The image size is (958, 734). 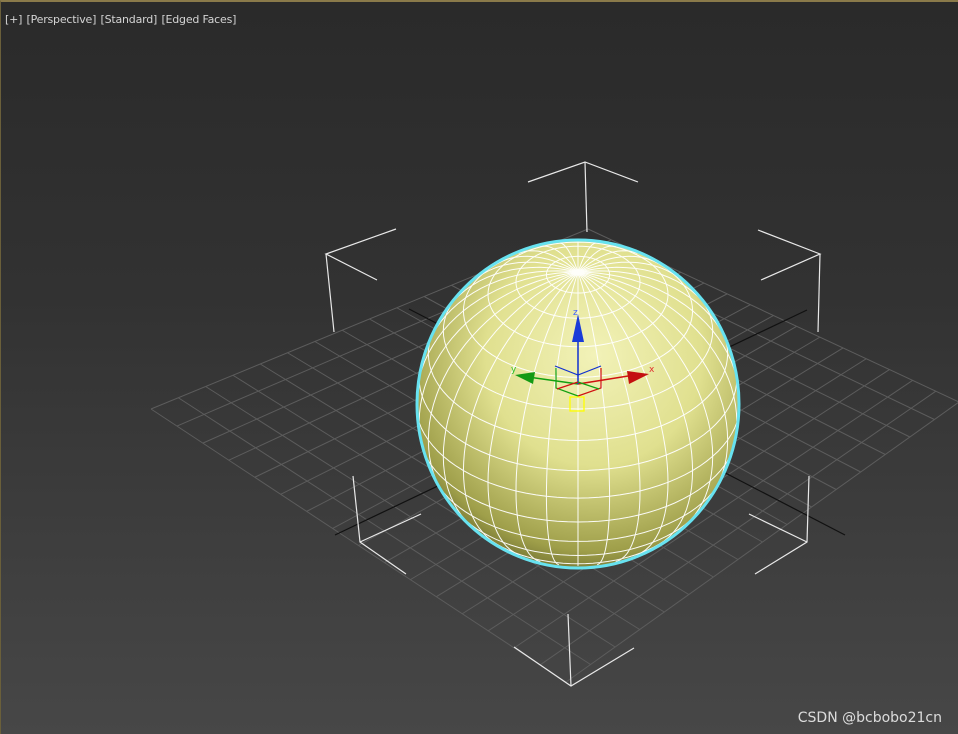 I want to click on display-mode-label: [Edged Faces], so click(x=198, y=19).